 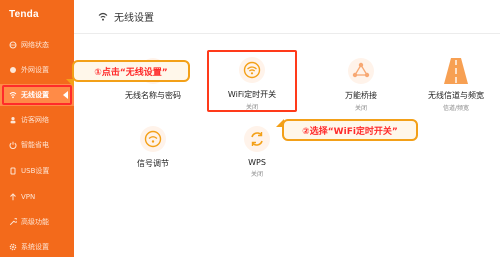 I want to click on sidebar-item-label: 外网设置, so click(x=35, y=70).